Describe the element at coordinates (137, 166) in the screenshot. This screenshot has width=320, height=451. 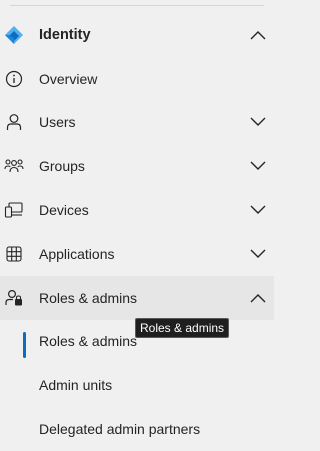
I see `nav-item-groups: Groups` at that location.